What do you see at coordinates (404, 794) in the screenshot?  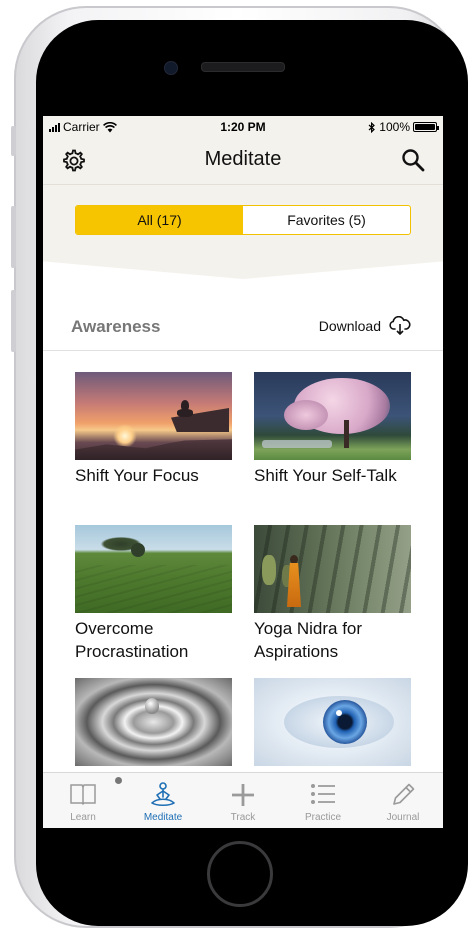 I see `pencil-icon` at bounding box center [404, 794].